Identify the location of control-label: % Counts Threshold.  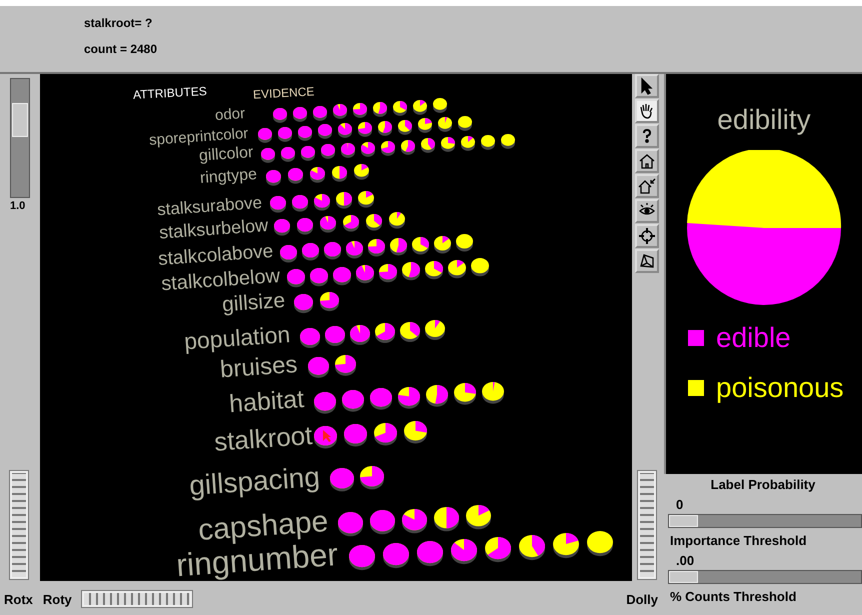
(733, 597).